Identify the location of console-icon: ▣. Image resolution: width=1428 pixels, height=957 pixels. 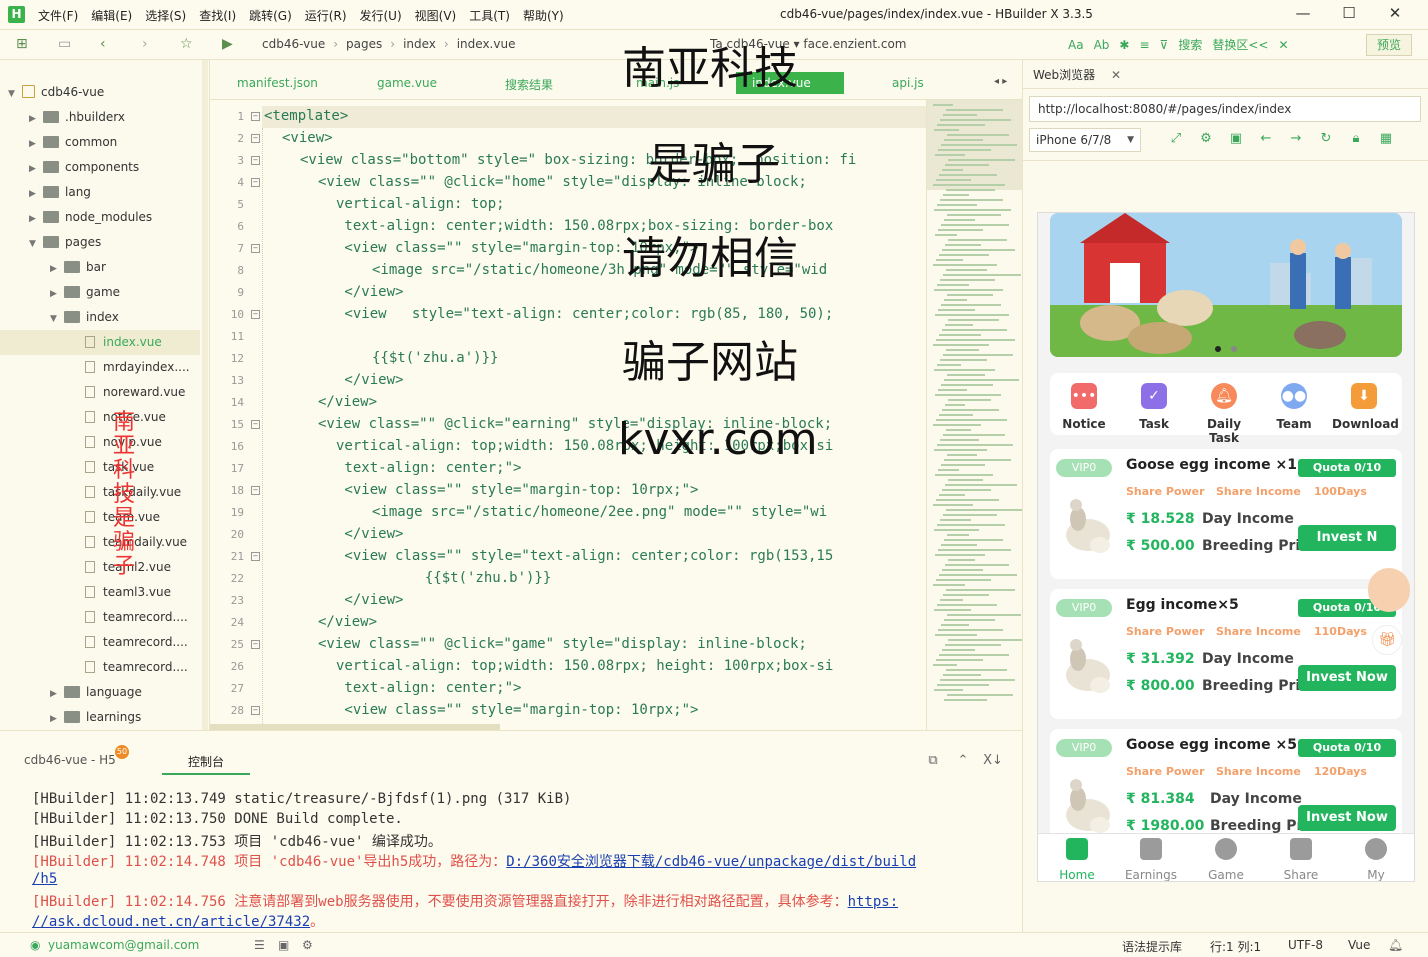
(1236, 138).